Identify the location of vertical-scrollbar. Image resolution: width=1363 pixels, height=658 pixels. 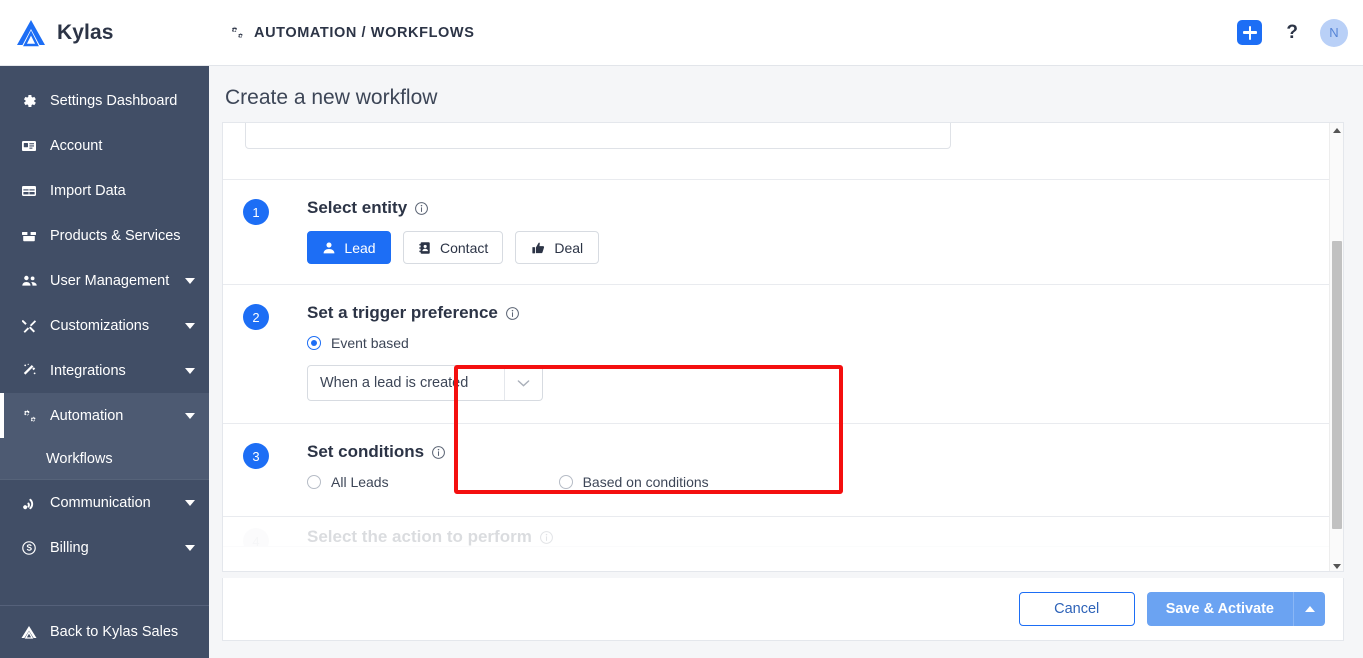
(1336, 347).